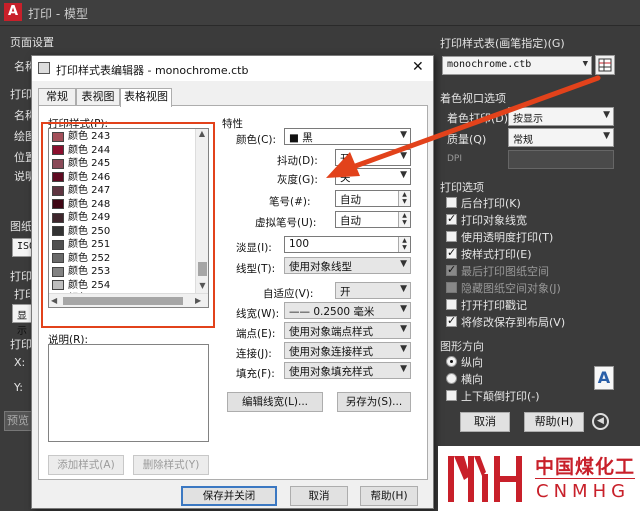 The height and width of the screenshot is (511, 640). Describe the element at coordinates (290, 202) in the screenshot. I see `pen-number-label: 笔号(#):` at that location.